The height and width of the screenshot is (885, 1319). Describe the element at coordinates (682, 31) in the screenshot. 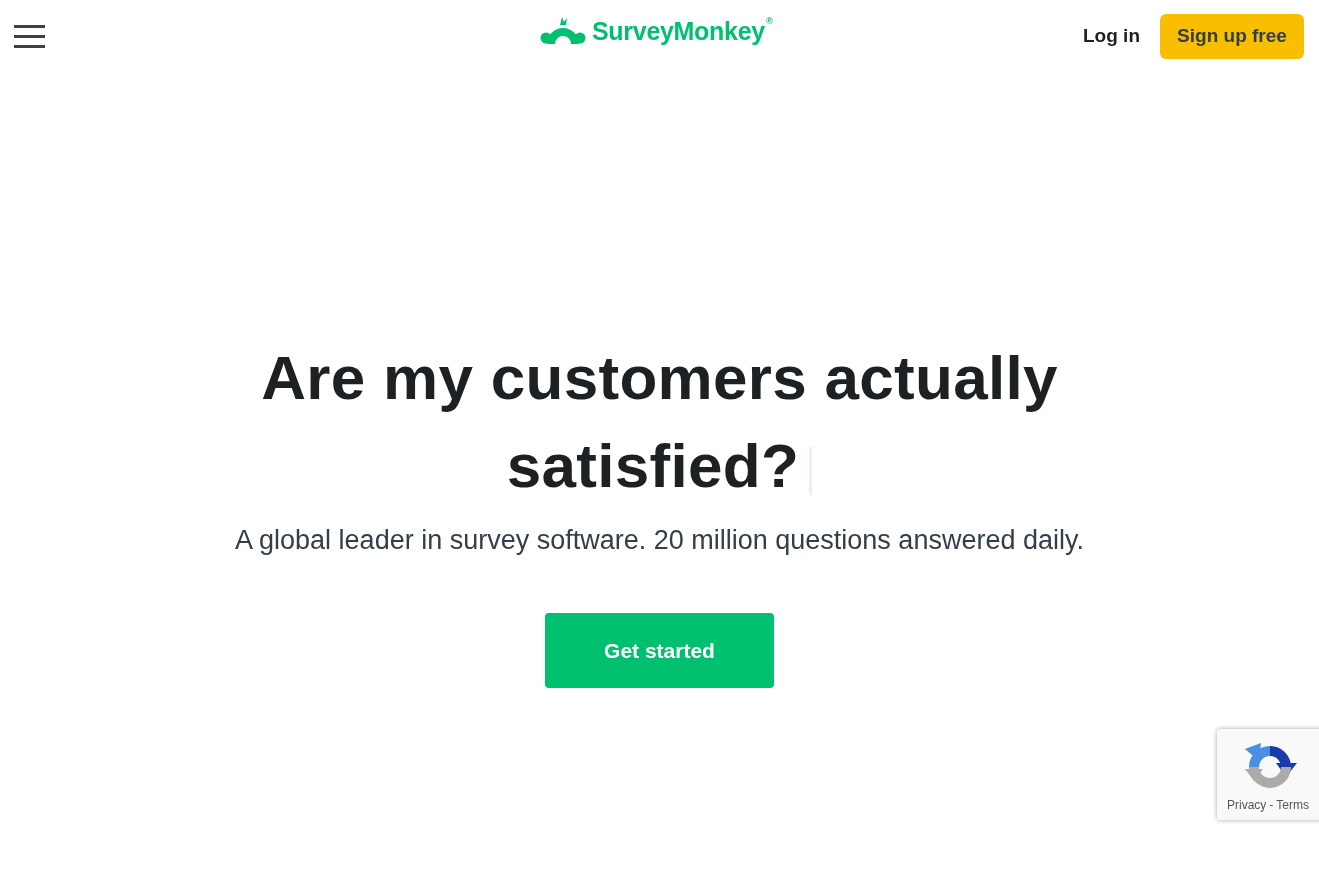

I see `logo-text: SurveyMonkey$^{®}$` at that location.